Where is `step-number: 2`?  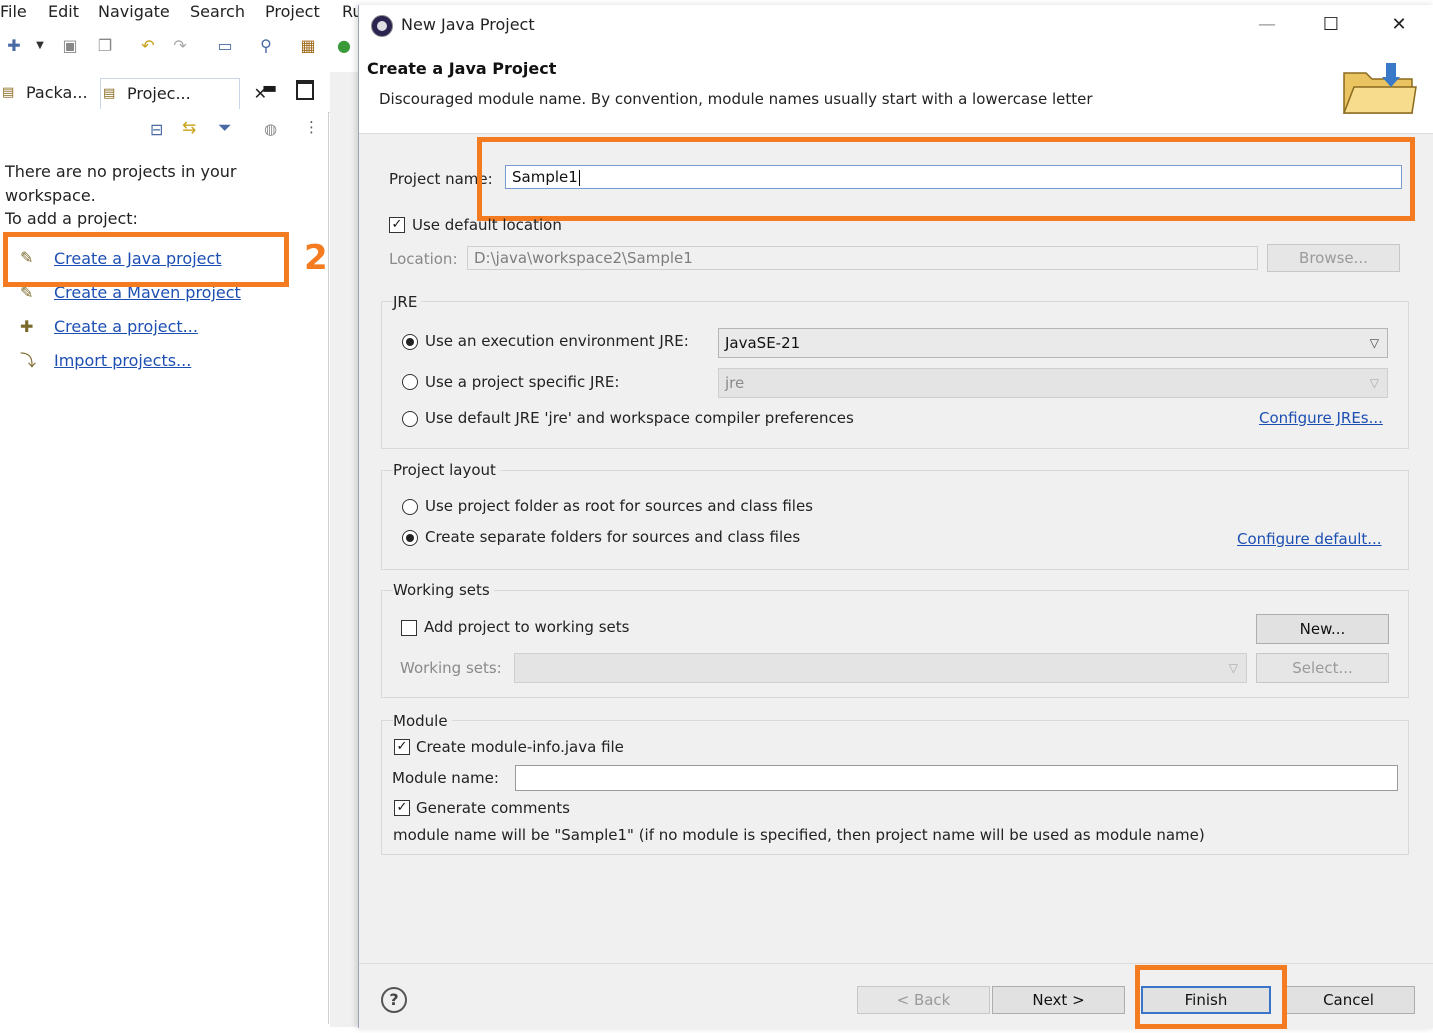
step-number: 2 is located at coordinates (316, 258).